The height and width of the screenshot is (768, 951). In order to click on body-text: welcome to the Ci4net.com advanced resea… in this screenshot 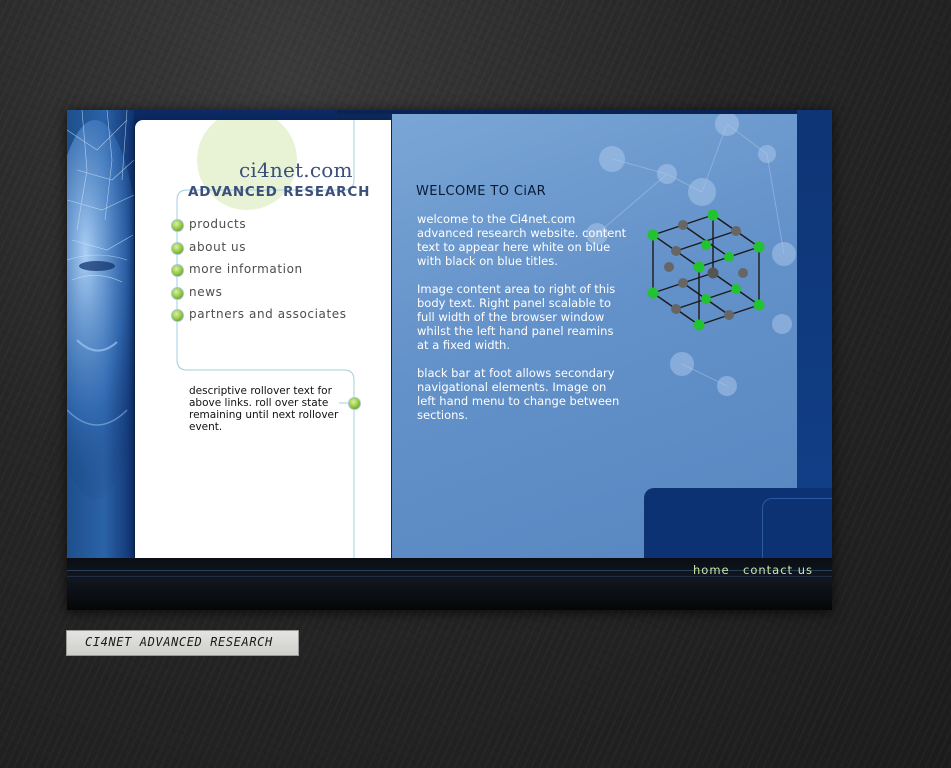, I will do `click(522, 324)`.